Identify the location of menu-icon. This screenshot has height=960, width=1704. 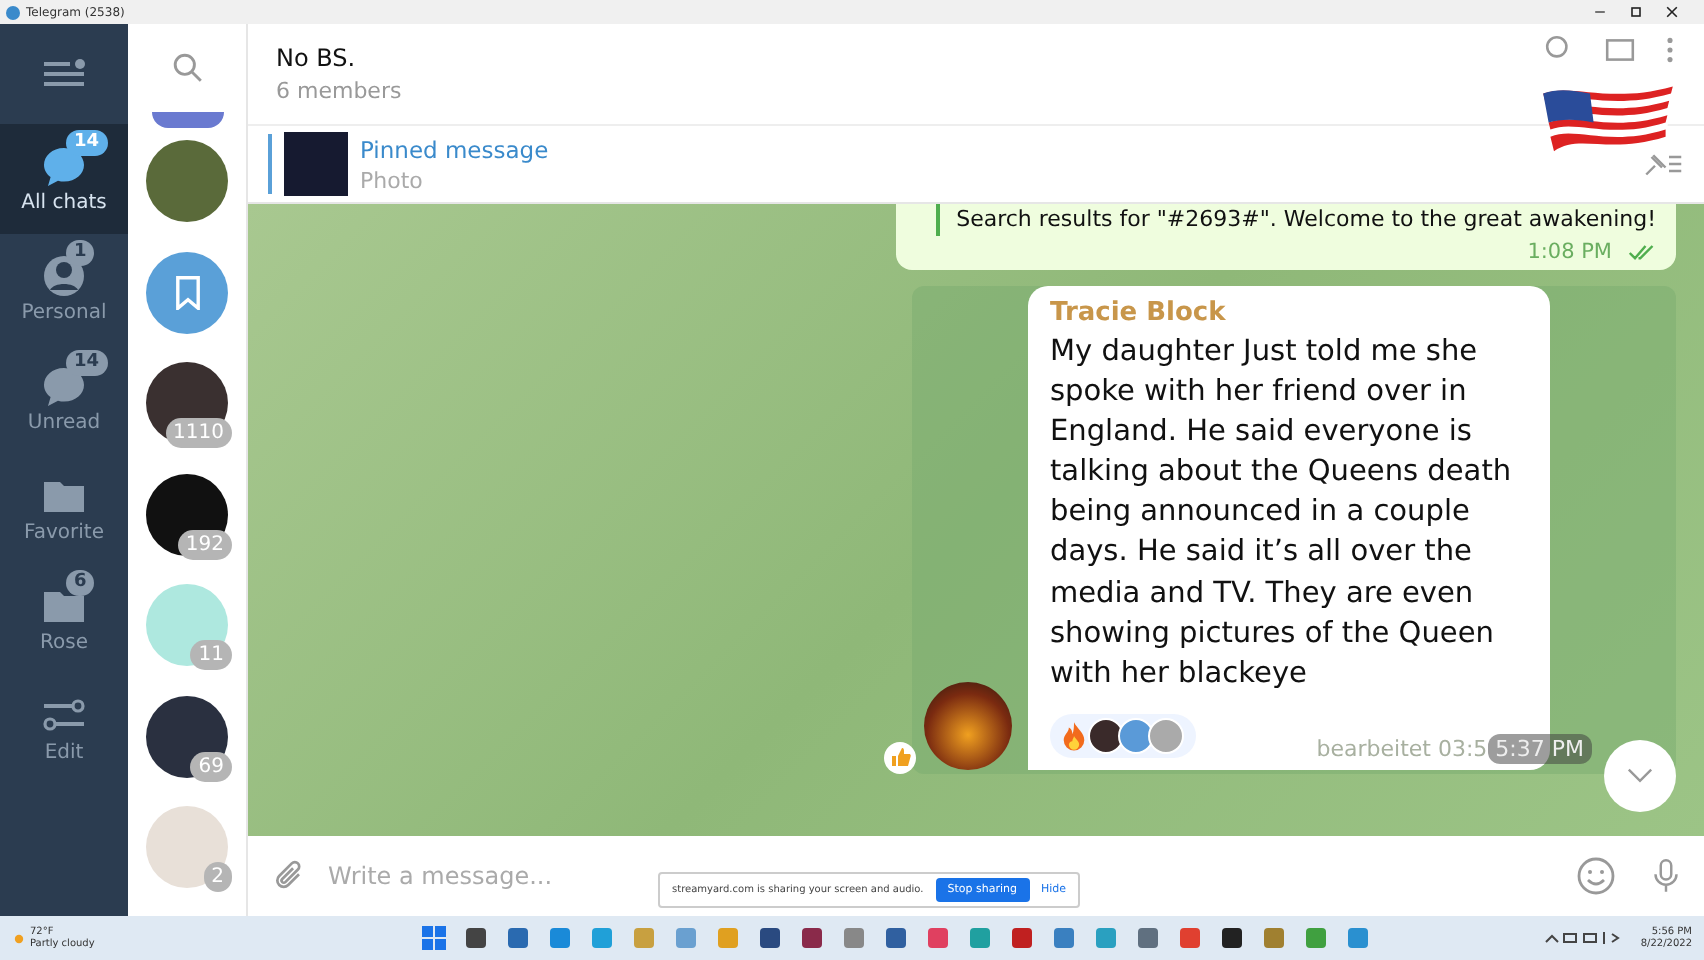
(64, 74).